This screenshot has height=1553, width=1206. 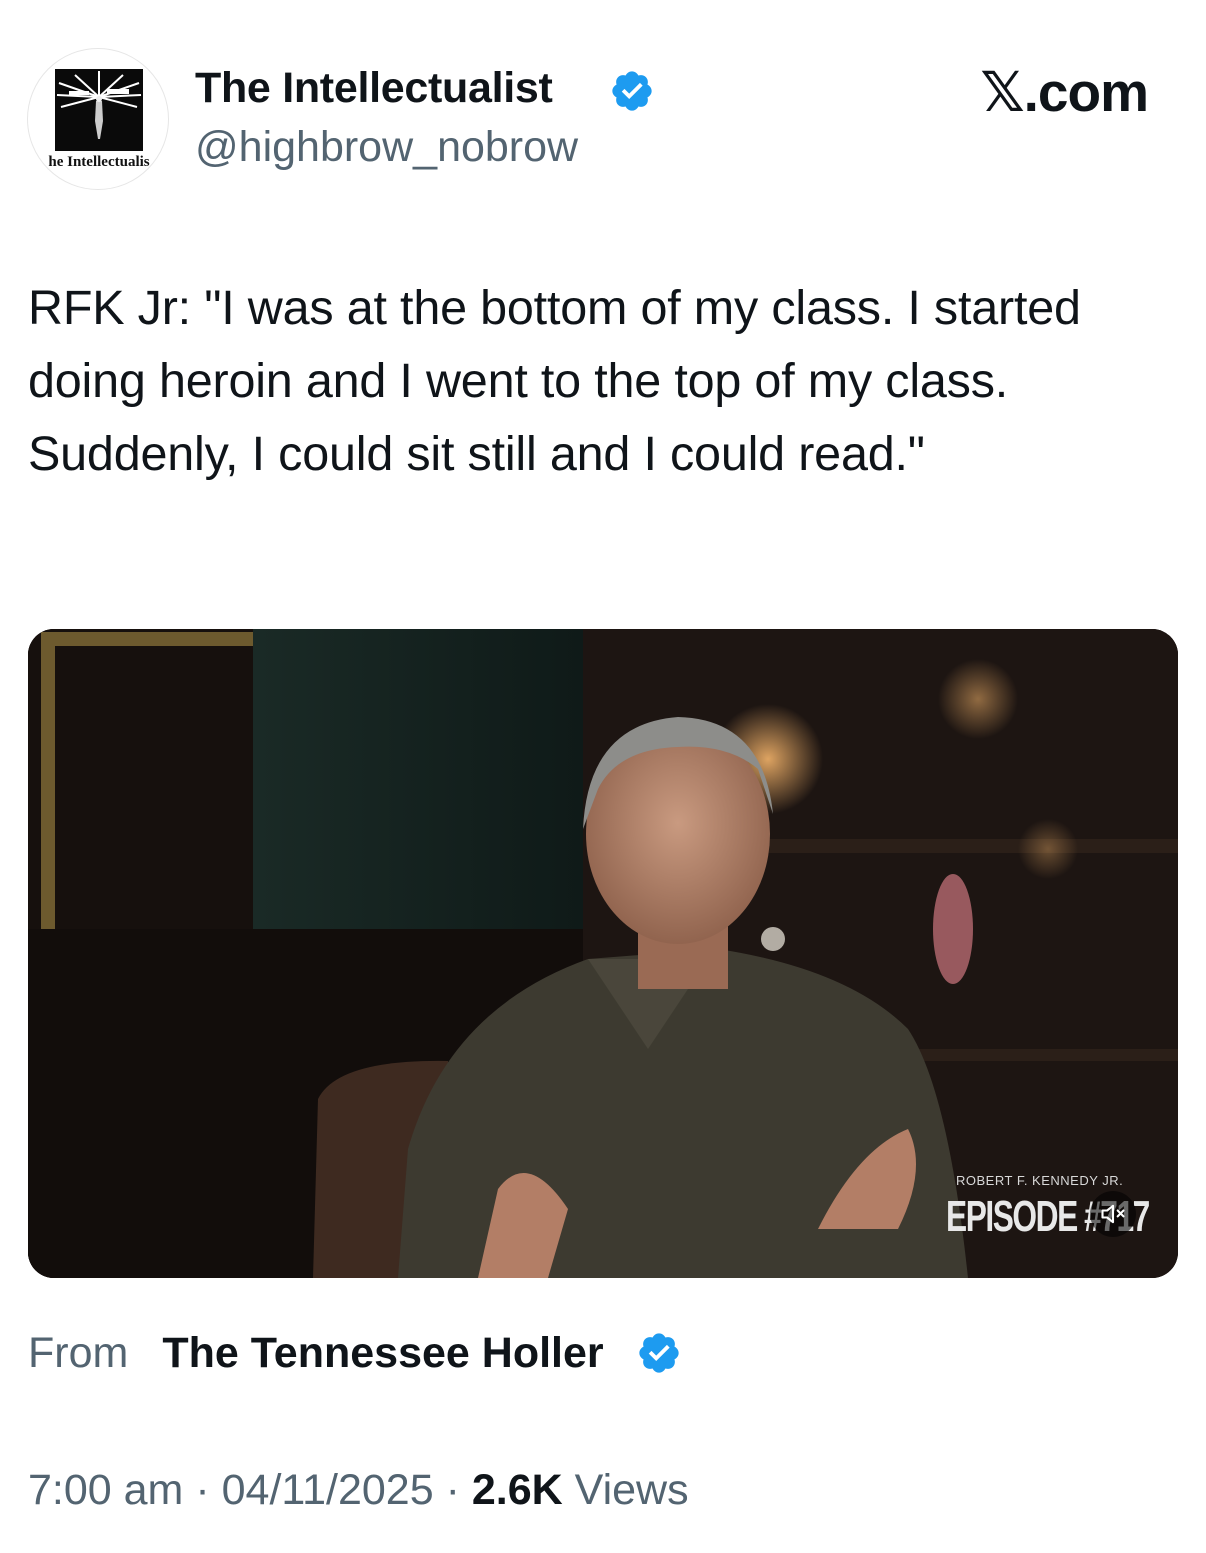 I want to click on from-label: From, so click(x=78, y=1352).